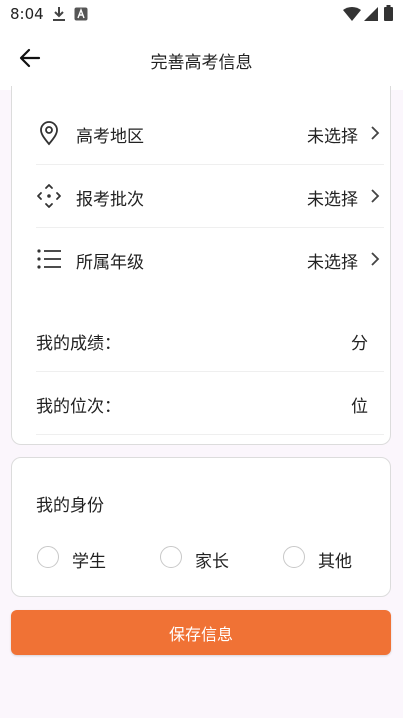 The width and height of the screenshot is (403, 718). What do you see at coordinates (110, 263) in the screenshot?
I see `grade-label: 所属年级` at bounding box center [110, 263].